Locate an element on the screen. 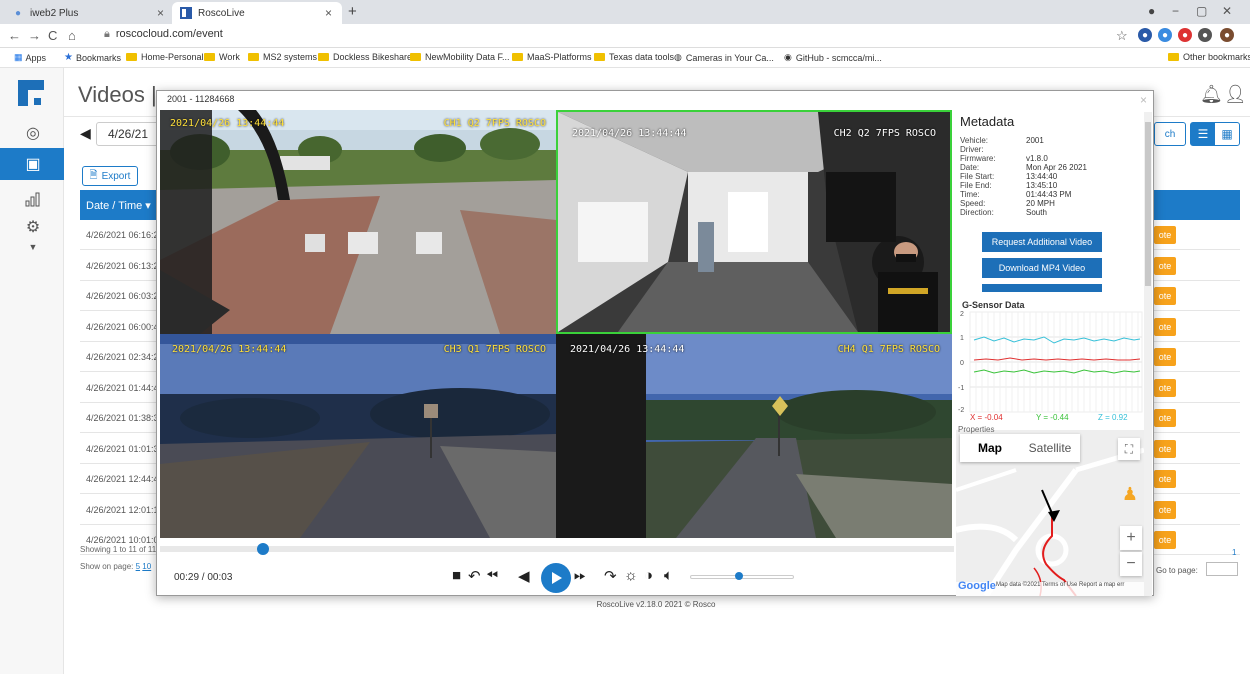 This screenshot has height=674, width=1250. fast-forward-icon: ⏩︎ is located at coordinates (580, 575).